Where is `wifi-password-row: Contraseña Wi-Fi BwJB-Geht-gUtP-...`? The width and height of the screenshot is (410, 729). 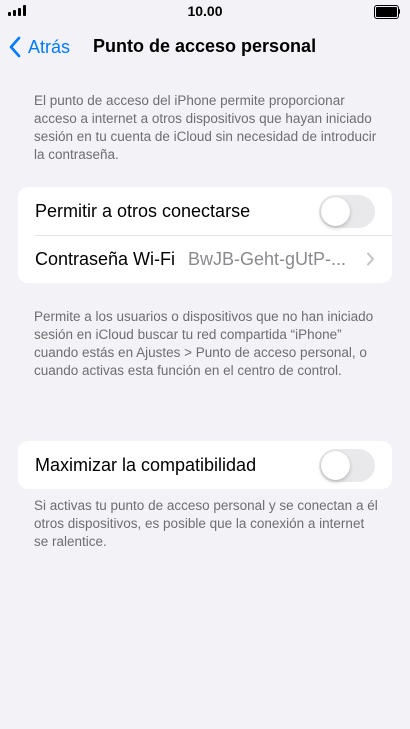
wifi-password-row: Contraseña Wi-Fi BwJB-Geht-gUtP-... is located at coordinates (205, 259).